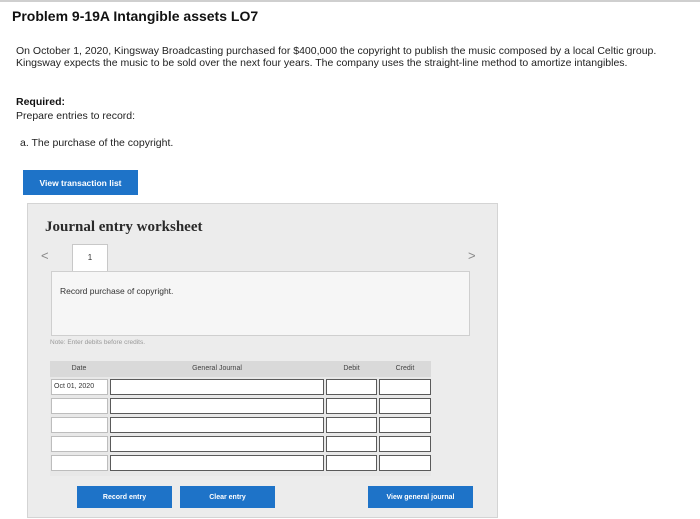  Describe the element at coordinates (124, 497) in the screenshot. I see `record-entry-button: Record entry` at that location.